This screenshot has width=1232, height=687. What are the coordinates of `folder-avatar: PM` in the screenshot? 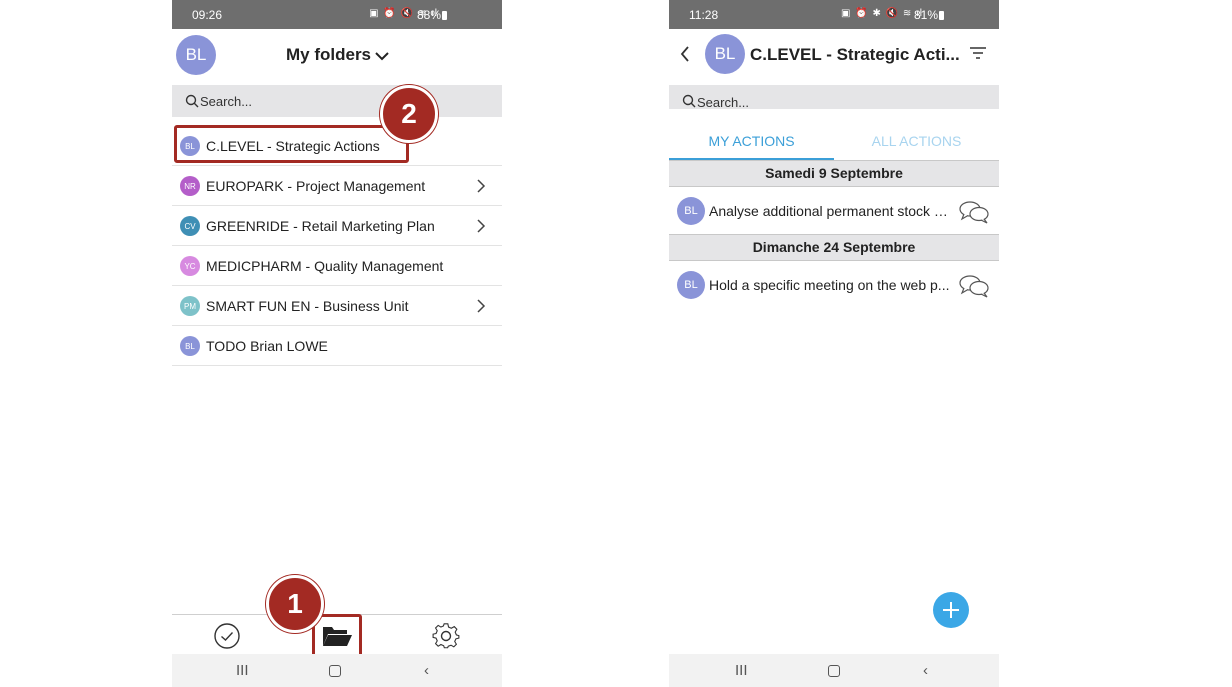 It's located at (190, 306).